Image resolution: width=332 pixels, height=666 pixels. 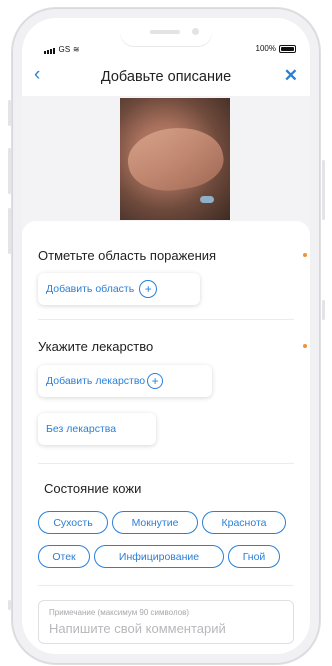 What do you see at coordinates (155, 522) in the screenshot?
I see `chip-weeping: Мокнутие` at bounding box center [155, 522].